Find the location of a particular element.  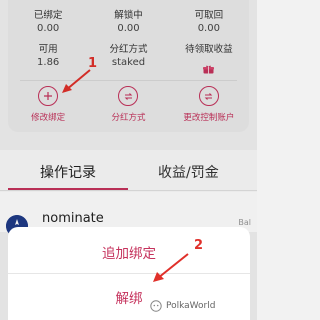

watermark-text: PolkaWorld is located at coordinates (191, 306).